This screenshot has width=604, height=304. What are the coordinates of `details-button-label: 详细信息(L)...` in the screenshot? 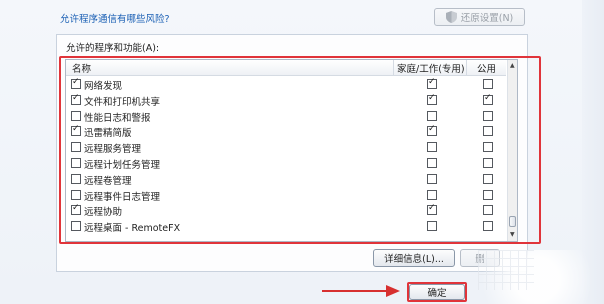 It's located at (414, 259).